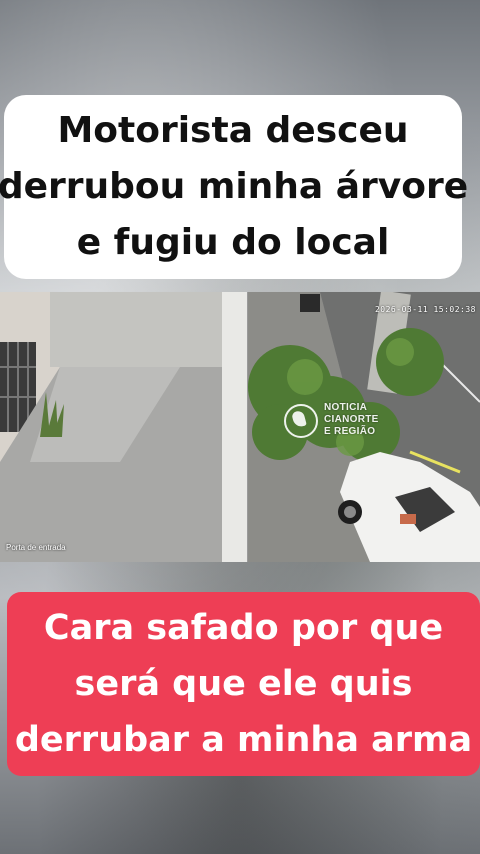 The height and width of the screenshot is (854, 480). What do you see at coordinates (346, 407) in the screenshot?
I see `watermark-line-1: NOTICIA` at bounding box center [346, 407].